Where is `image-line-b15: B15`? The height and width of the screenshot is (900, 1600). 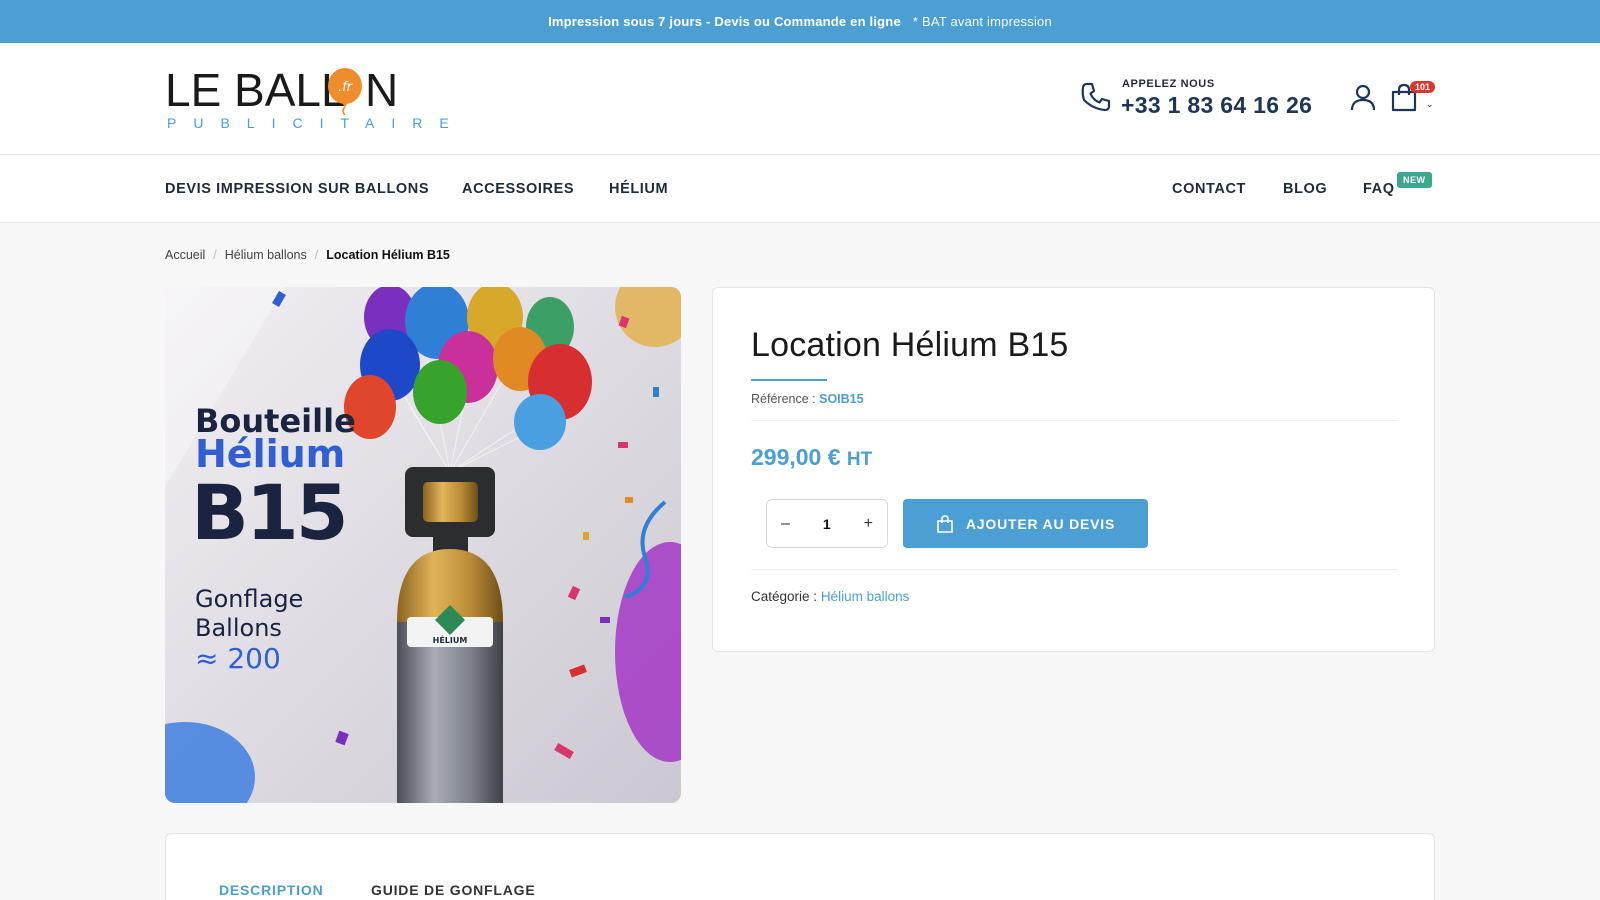 image-line-b15: B15 is located at coordinates (268, 512).